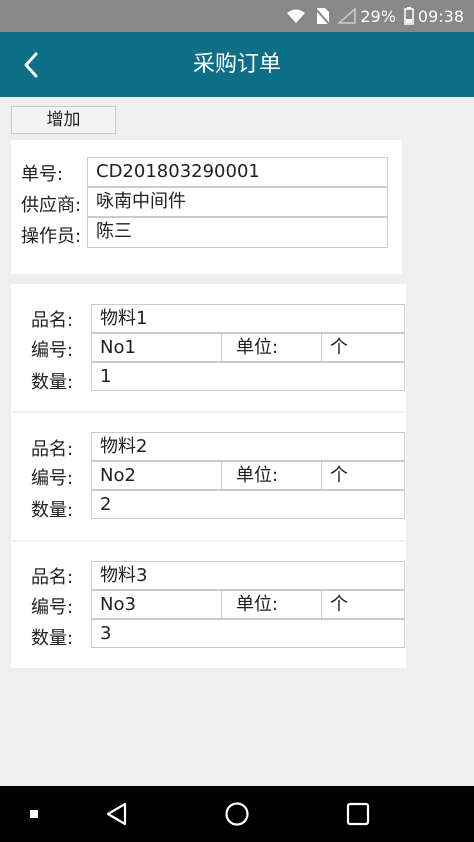 Image resolution: width=474 pixels, height=842 pixels. What do you see at coordinates (440, 16) in the screenshot?
I see `clock: 09:38` at bounding box center [440, 16].